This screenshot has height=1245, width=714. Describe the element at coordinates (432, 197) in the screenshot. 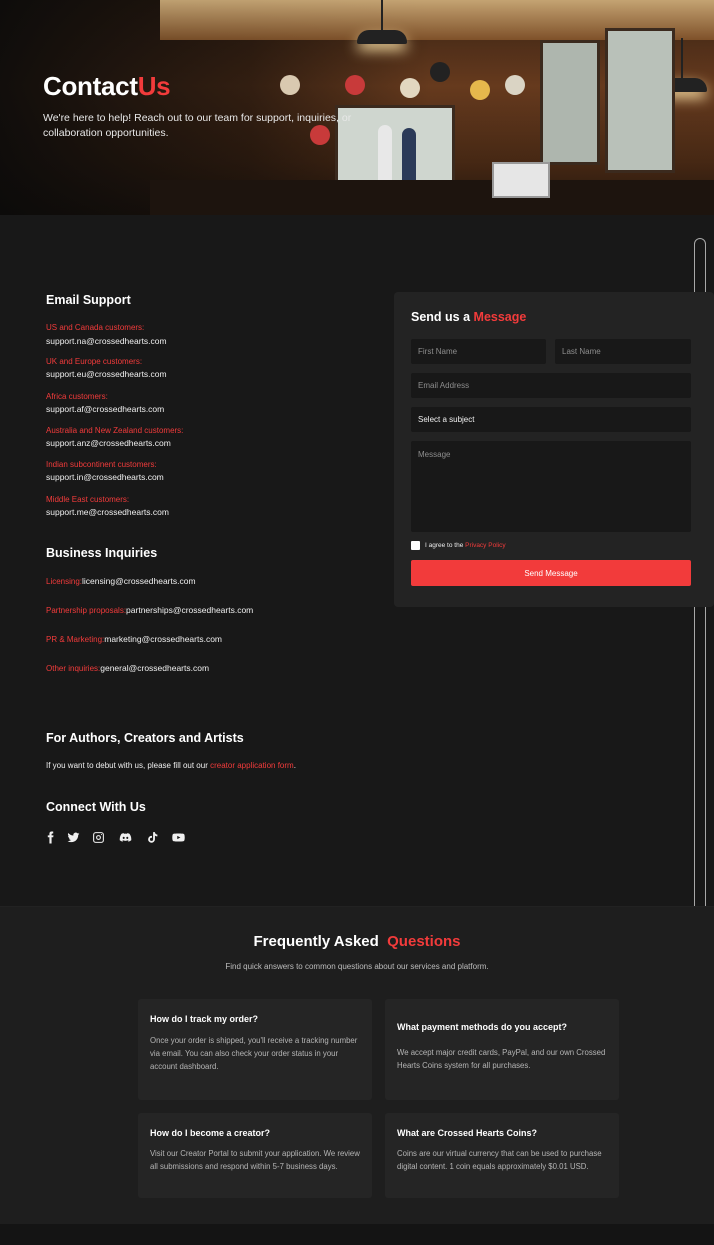

I see `hero-desk` at that location.